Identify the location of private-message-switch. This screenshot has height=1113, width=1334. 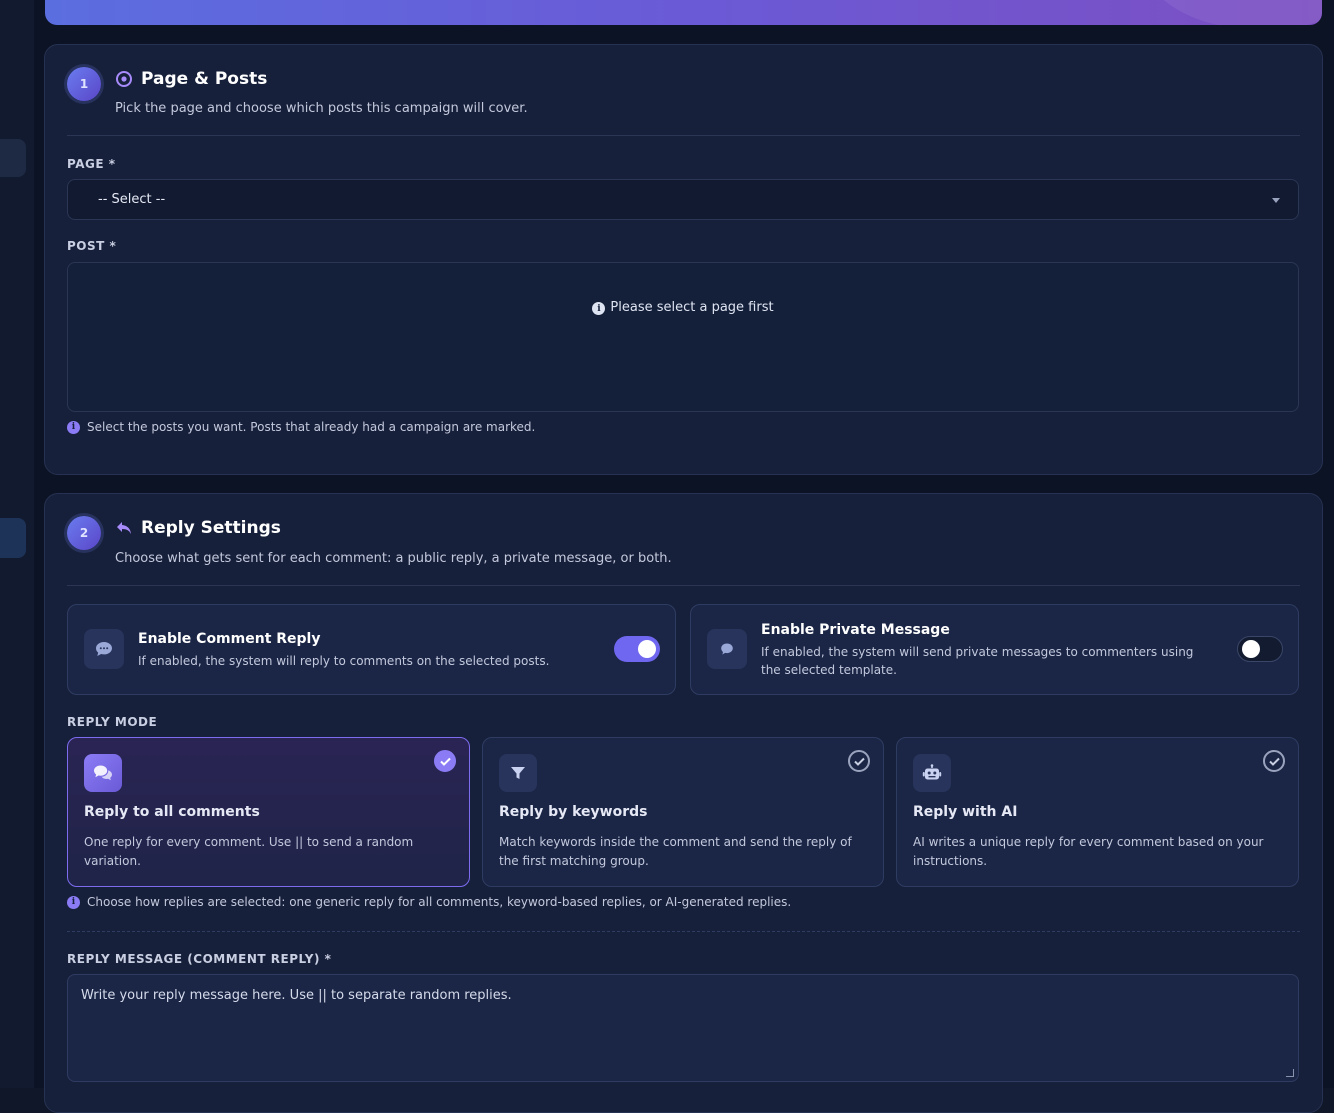
(1260, 649).